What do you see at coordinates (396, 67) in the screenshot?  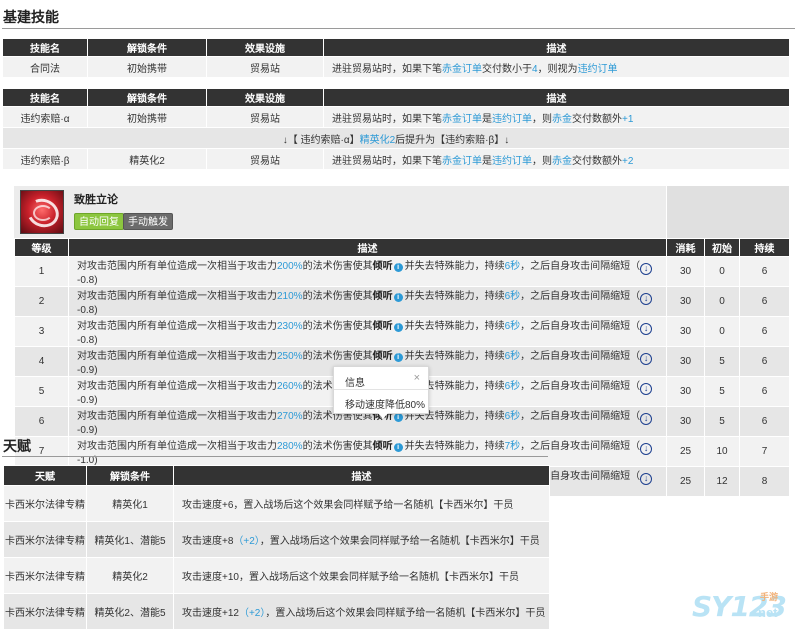 I see `table-row: 合同法 初始携带 贸易站 进驻贸易站时，如果下笔赤金订单交付数小于4，则视为违约订单` at bounding box center [396, 67].